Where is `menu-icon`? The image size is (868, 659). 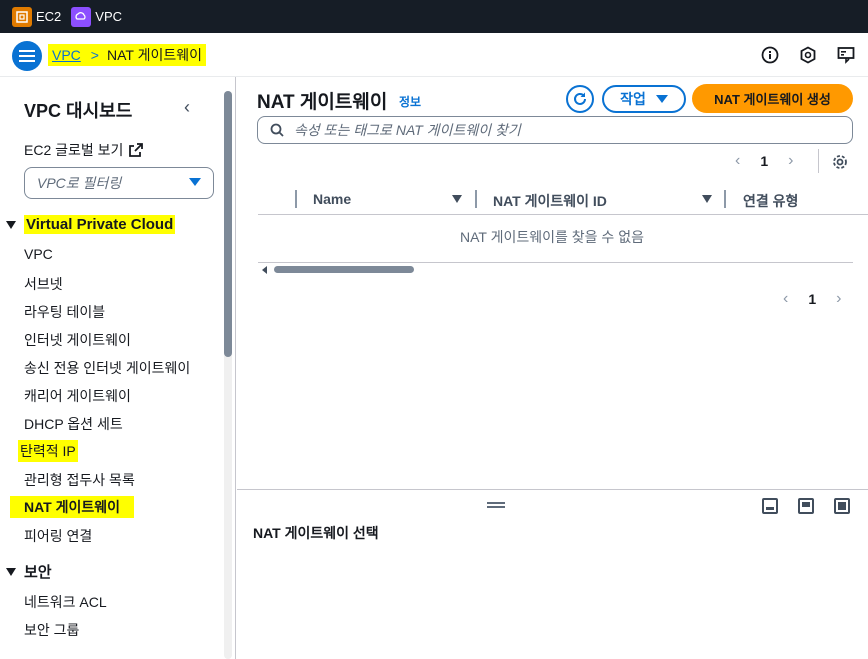 menu-icon is located at coordinates (27, 56).